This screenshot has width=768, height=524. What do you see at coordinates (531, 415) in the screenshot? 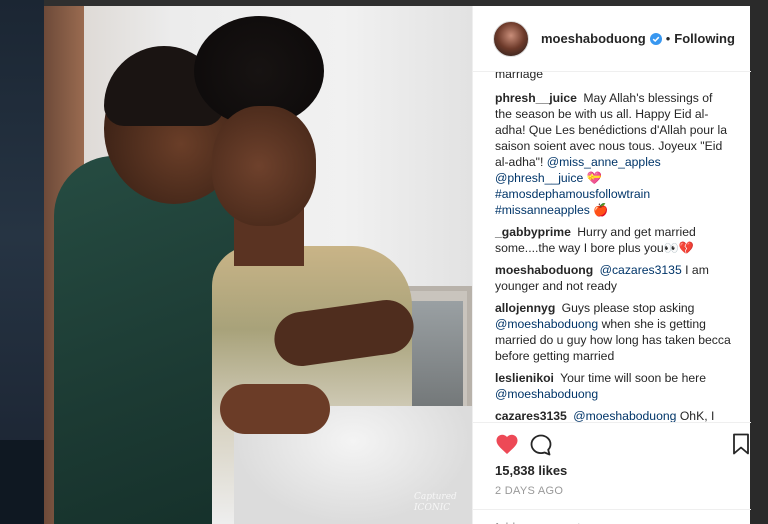
I see `comment-username: cazares3135` at bounding box center [531, 415].